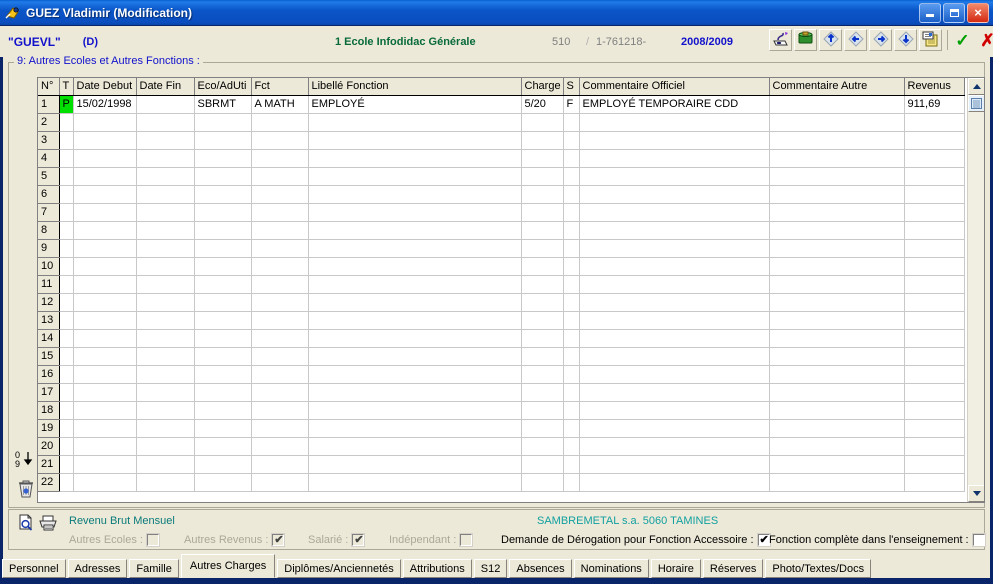 Image resolution: width=993 pixels, height=584 pixels. What do you see at coordinates (975, 290) in the screenshot?
I see `grid-vertical-scrollbar` at bounding box center [975, 290].